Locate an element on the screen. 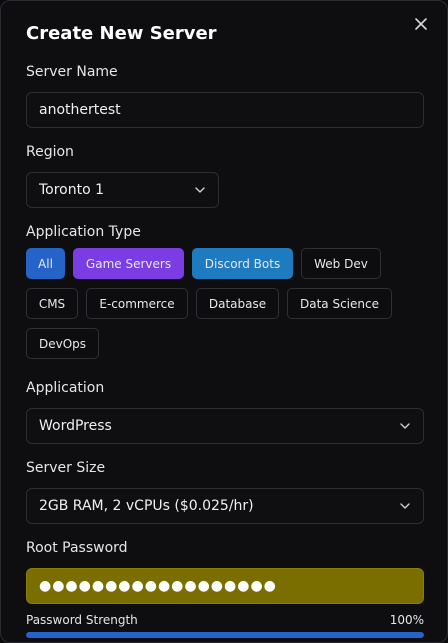 This screenshot has height=643, width=448. password-strength-bar is located at coordinates (225, 635).